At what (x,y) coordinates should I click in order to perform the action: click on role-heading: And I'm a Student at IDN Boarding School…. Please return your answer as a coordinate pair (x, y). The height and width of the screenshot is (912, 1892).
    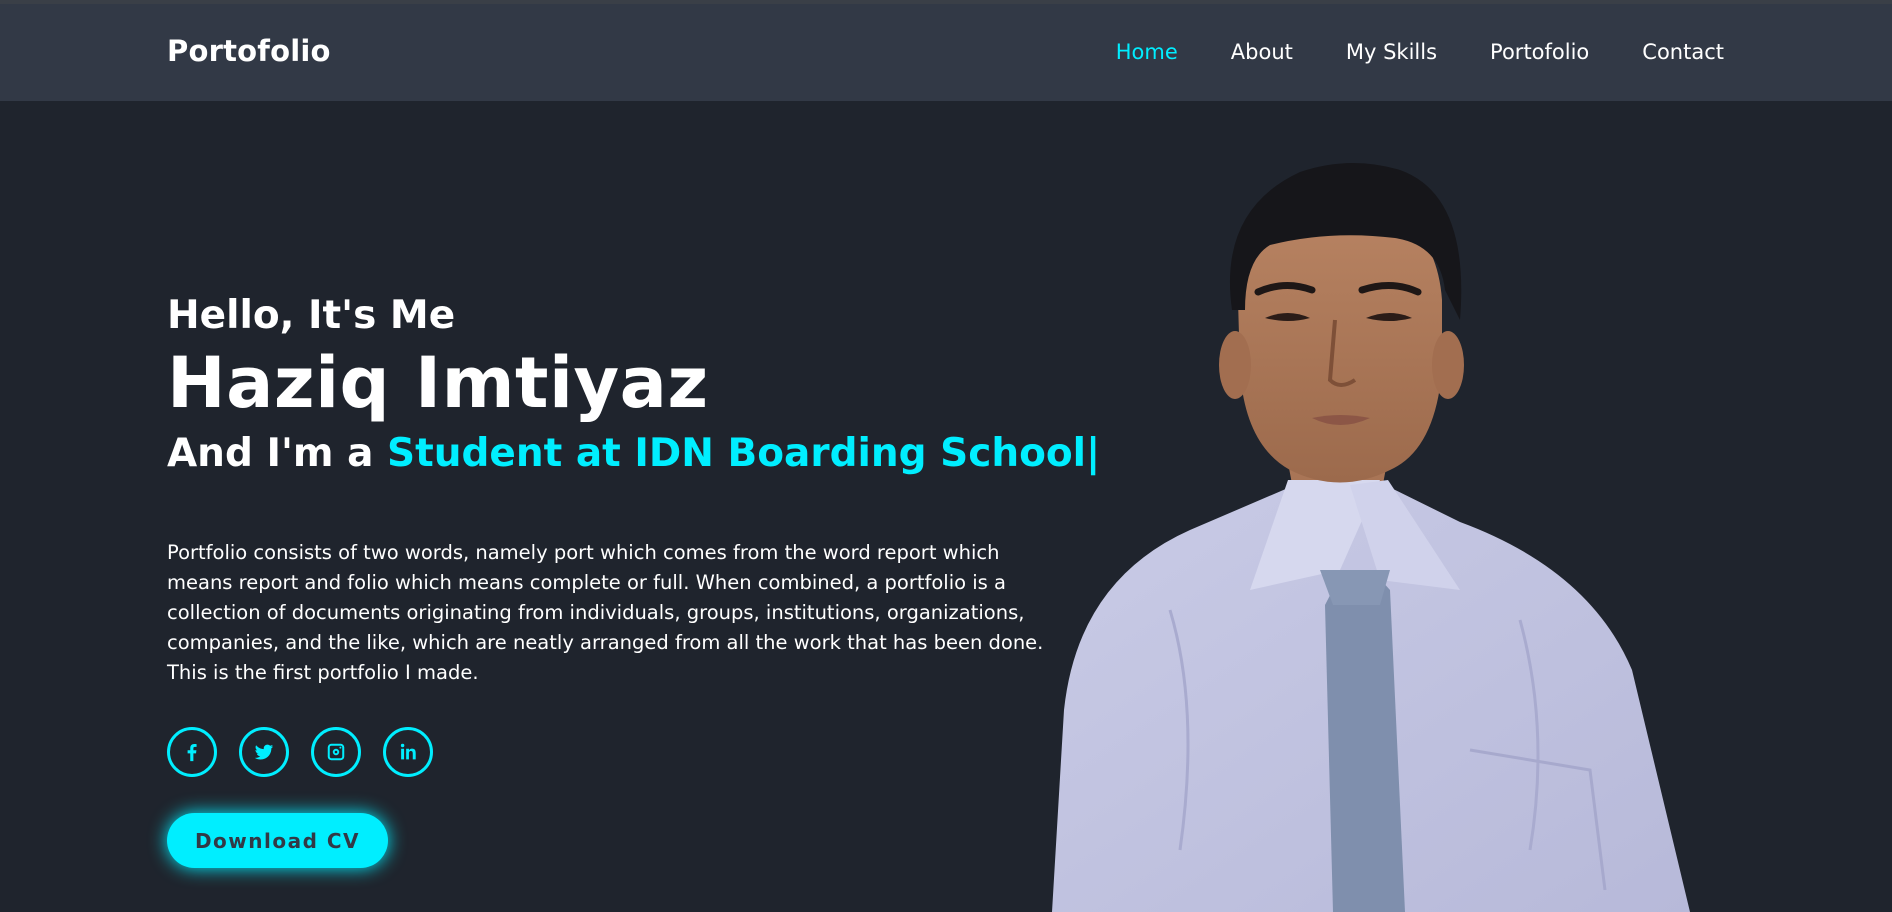
    Looking at the image, I should click on (633, 454).